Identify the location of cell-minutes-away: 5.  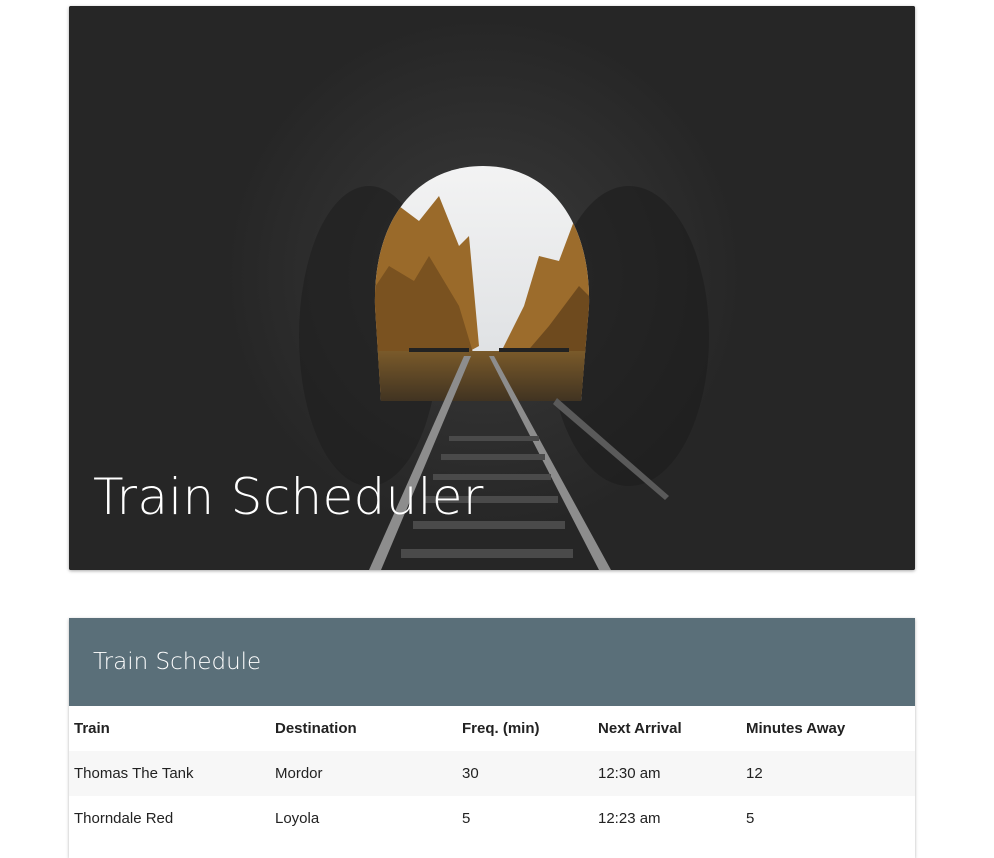
(750, 818).